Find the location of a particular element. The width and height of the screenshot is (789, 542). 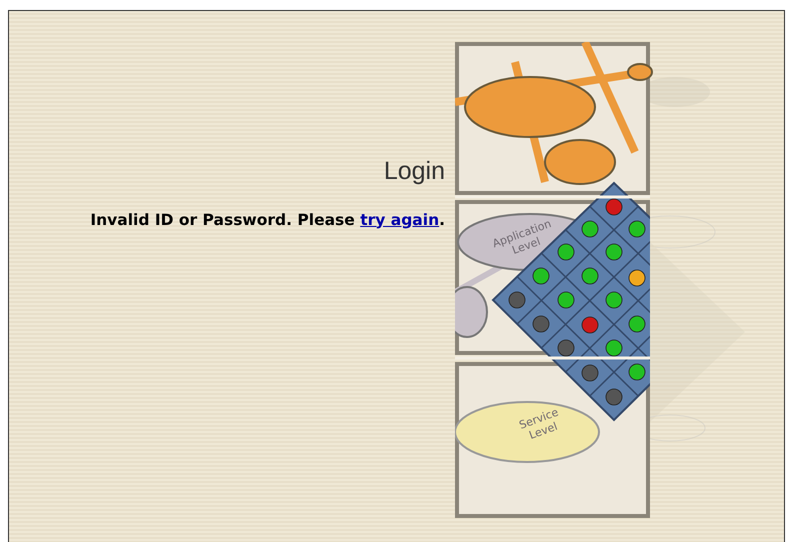

try-again-link: try again is located at coordinates (400, 219).